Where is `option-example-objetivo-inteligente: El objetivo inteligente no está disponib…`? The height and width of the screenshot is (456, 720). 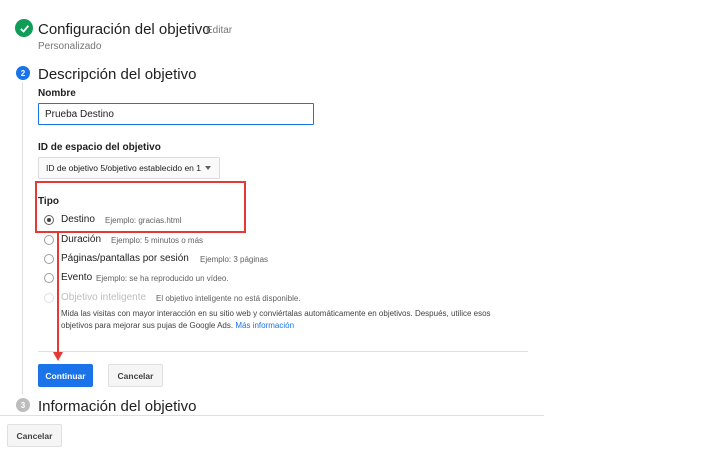 option-example-objetivo-inteligente: El objetivo inteligente no está disponib… is located at coordinates (228, 298).